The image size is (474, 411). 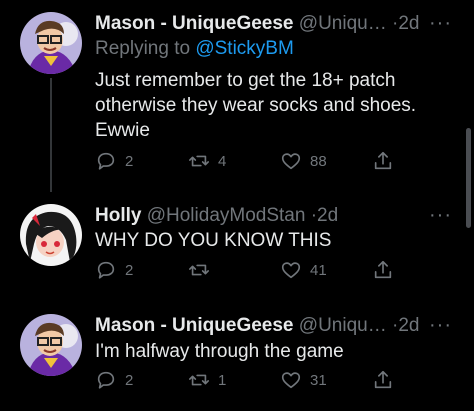 I want to click on like-button: 31, so click(x=303, y=380).